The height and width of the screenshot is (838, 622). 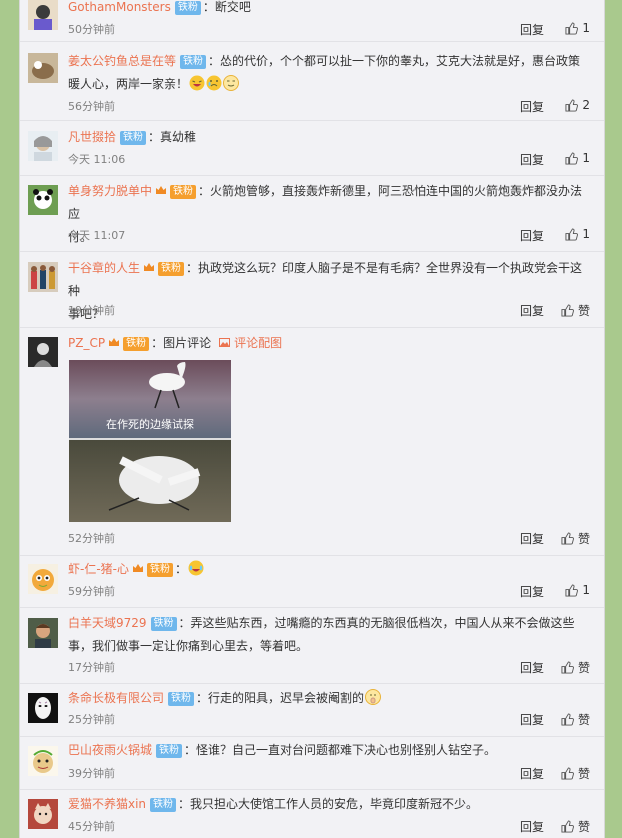 I want to click on timestamp: 19分钟前, so click(x=91, y=310).